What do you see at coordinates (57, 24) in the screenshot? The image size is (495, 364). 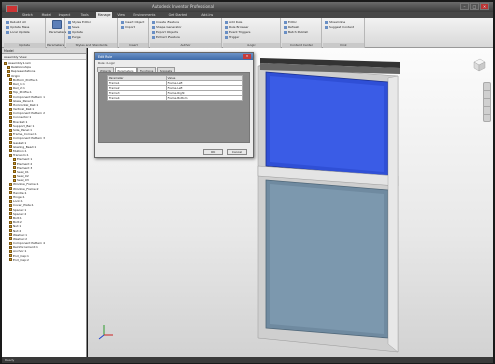 I see `parameters-icon` at bounding box center [57, 24].